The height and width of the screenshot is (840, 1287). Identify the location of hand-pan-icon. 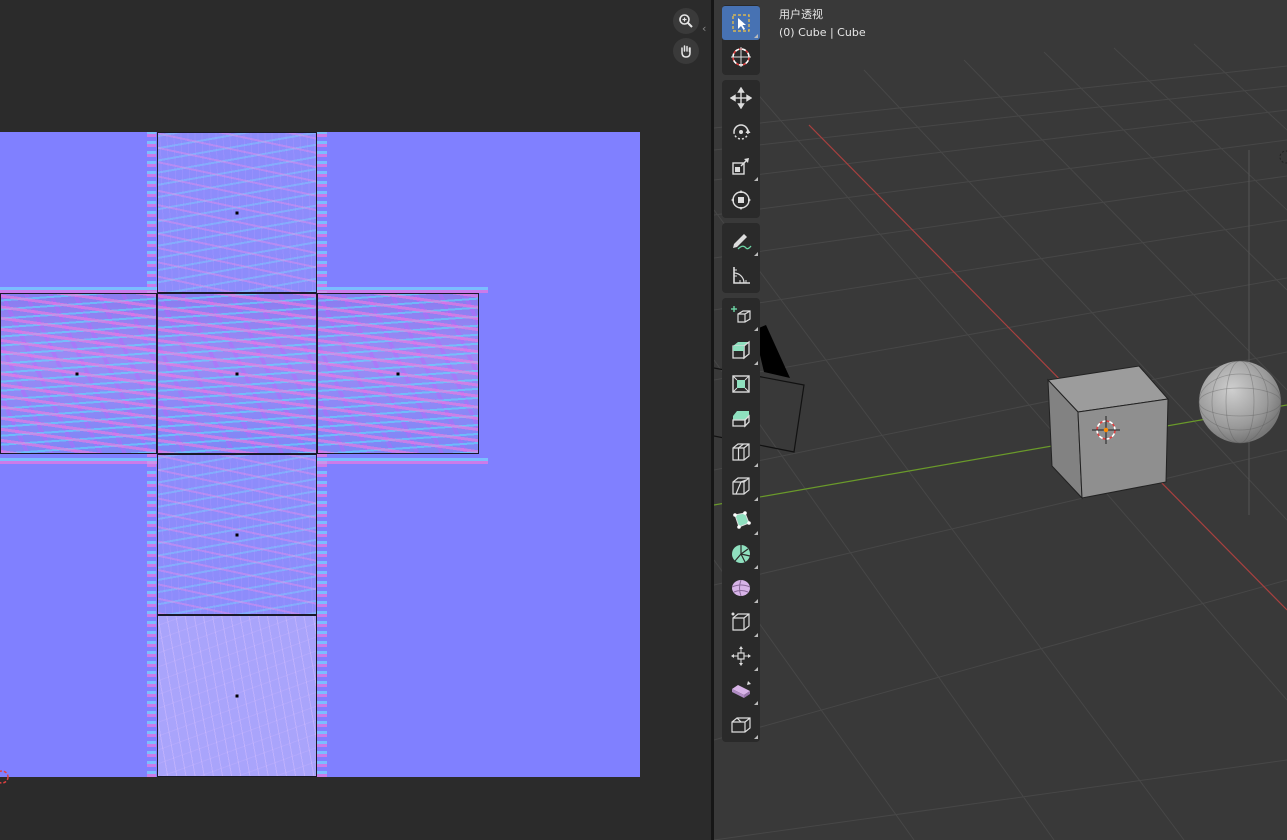
(686, 51).